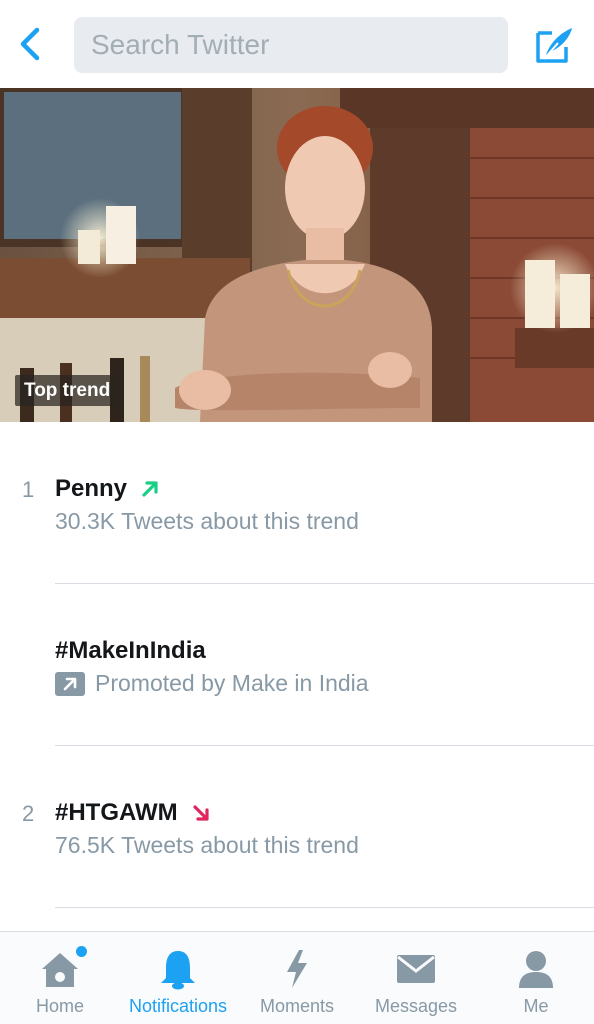  What do you see at coordinates (536, 969) in the screenshot?
I see `person-icon` at bounding box center [536, 969].